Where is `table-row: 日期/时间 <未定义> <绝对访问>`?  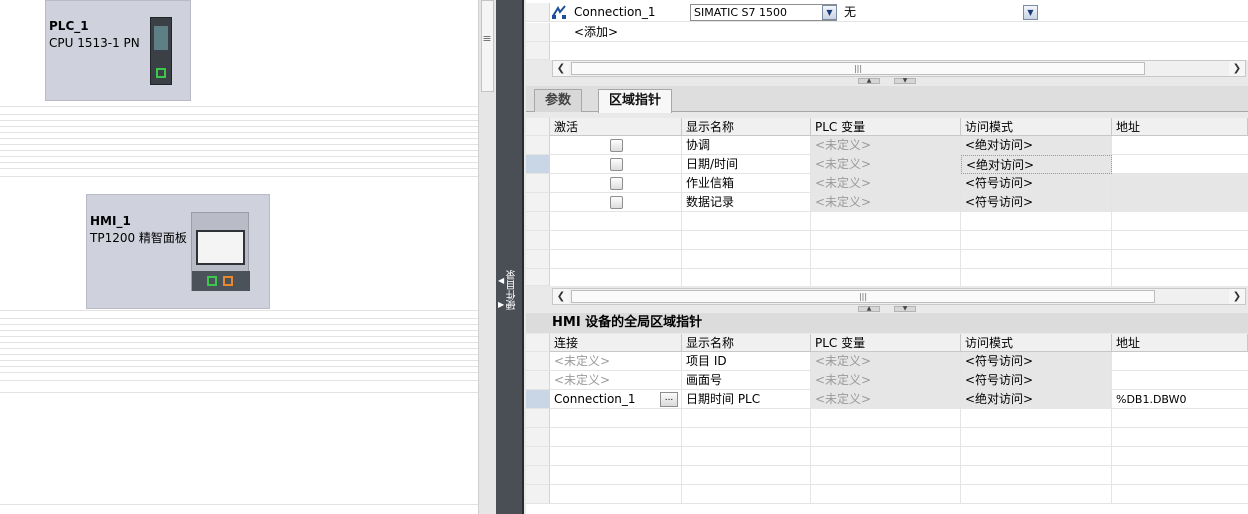
table-row: 日期/时间 <未定义> <绝对访问> is located at coordinates (887, 164).